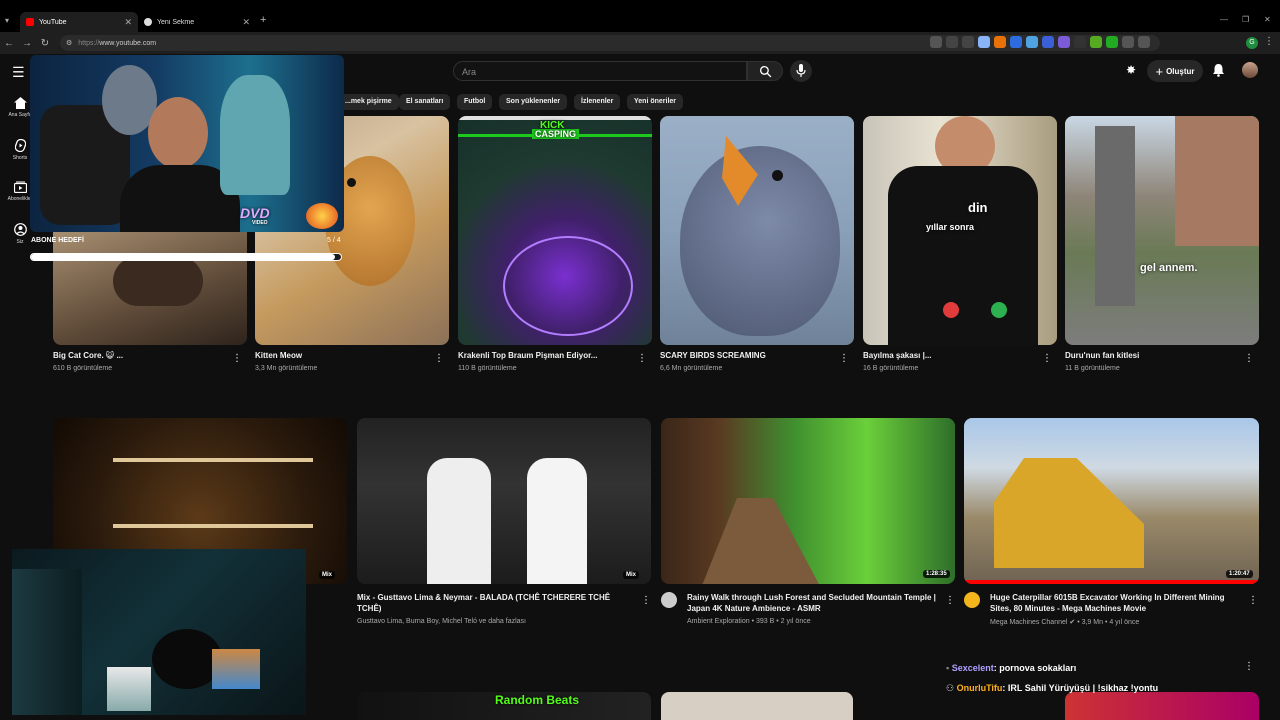 Image resolution: width=1280 pixels, height=720 pixels. I want to click on streamer-face-shape, so click(178, 133).